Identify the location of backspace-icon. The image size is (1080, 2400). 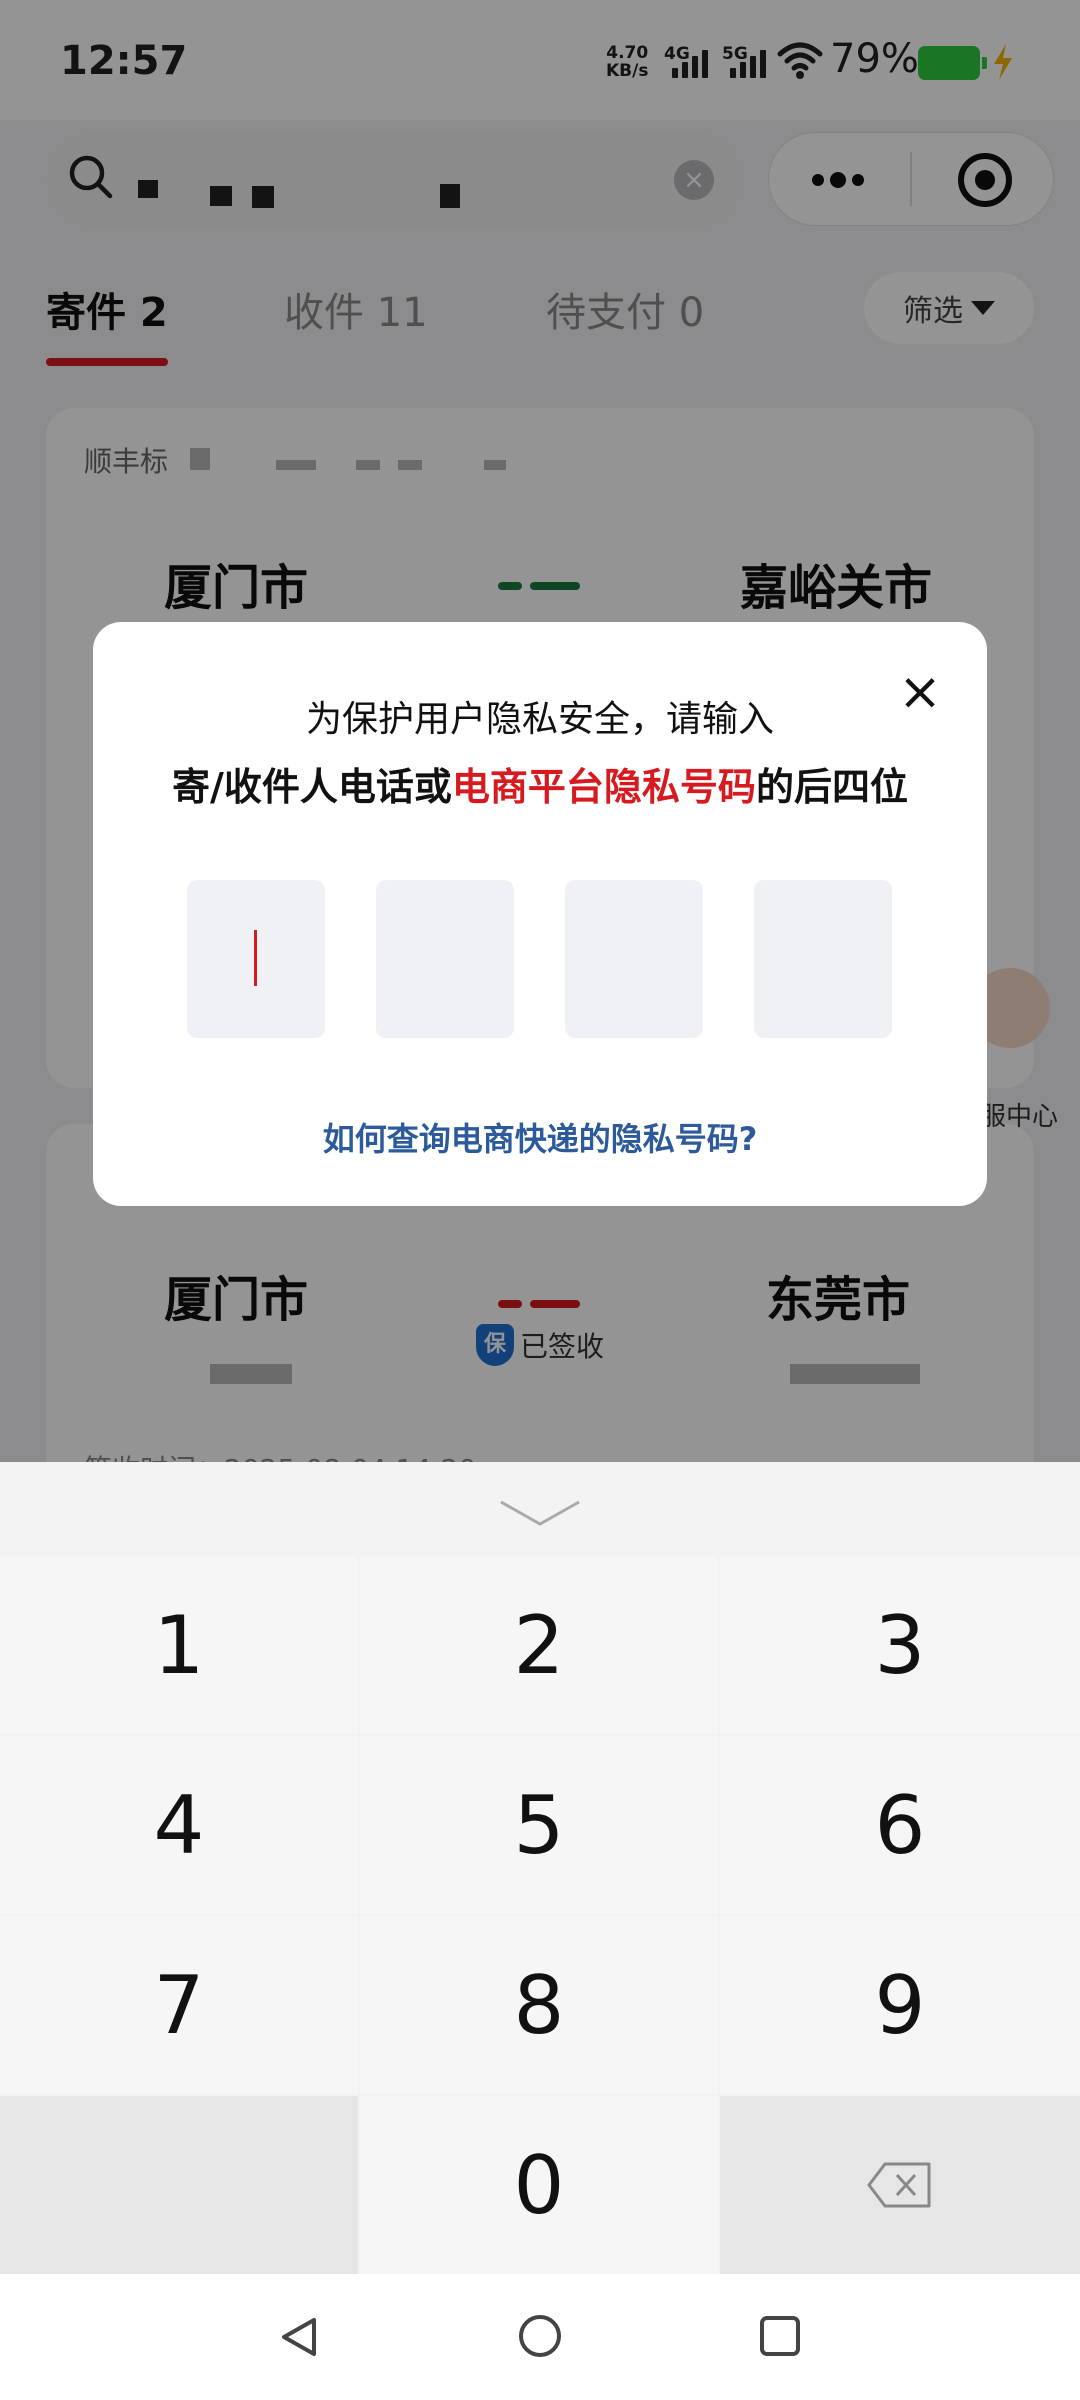
(899, 2185).